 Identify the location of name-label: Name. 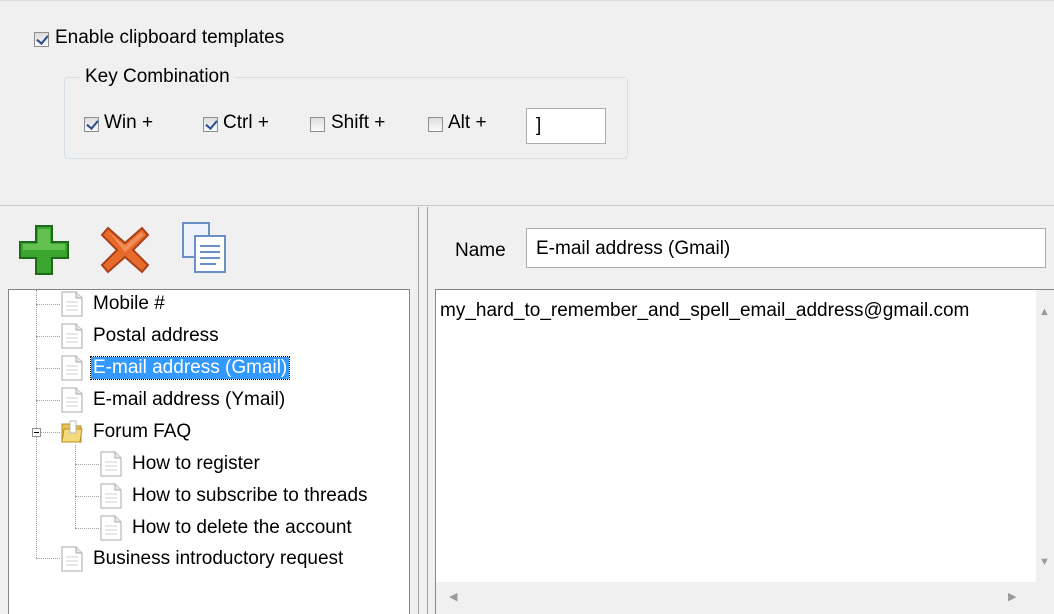
(480, 250).